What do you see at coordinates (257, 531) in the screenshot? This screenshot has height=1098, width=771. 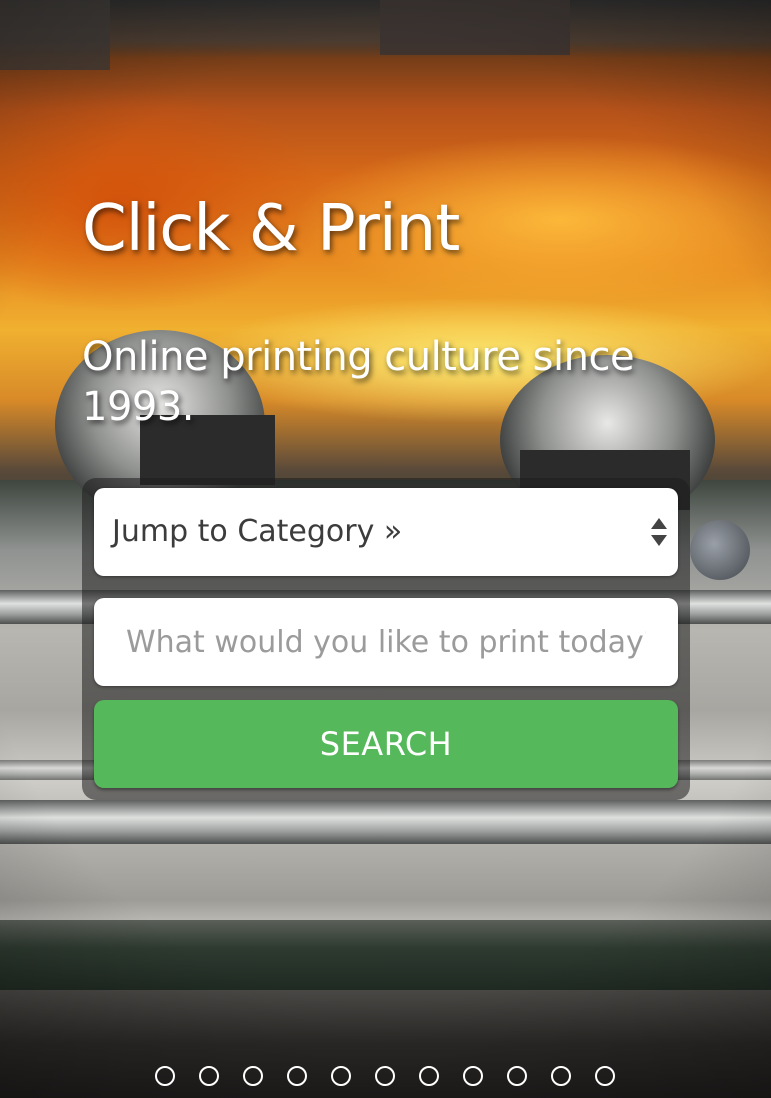 I see `category-select-value: Jump to Category »` at bounding box center [257, 531].